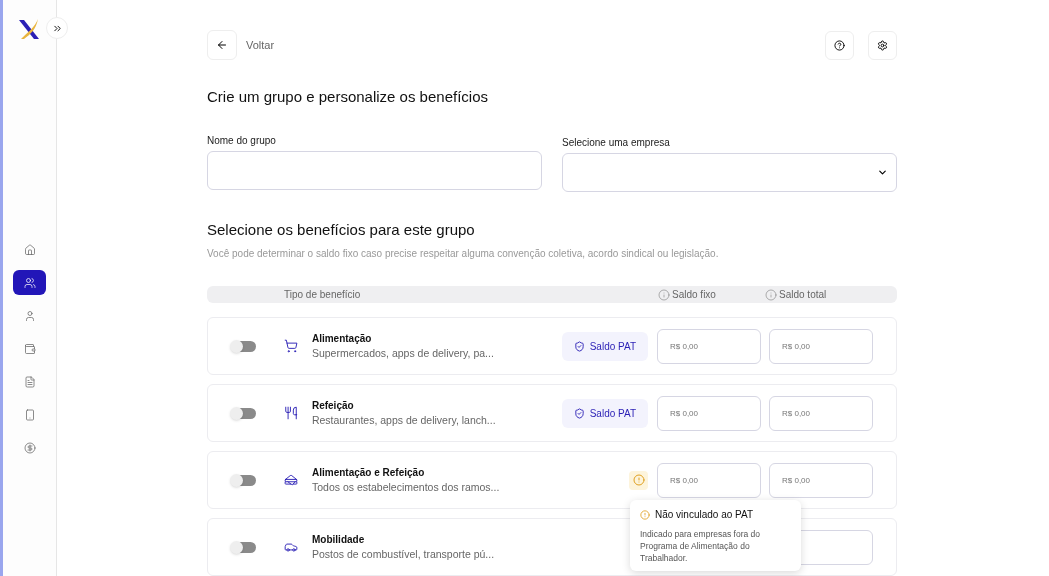  What do you see at coordinates (242, 140) in the screenshot?
I see `field-label: Nome do grupo` at bounding box center [242, 140].